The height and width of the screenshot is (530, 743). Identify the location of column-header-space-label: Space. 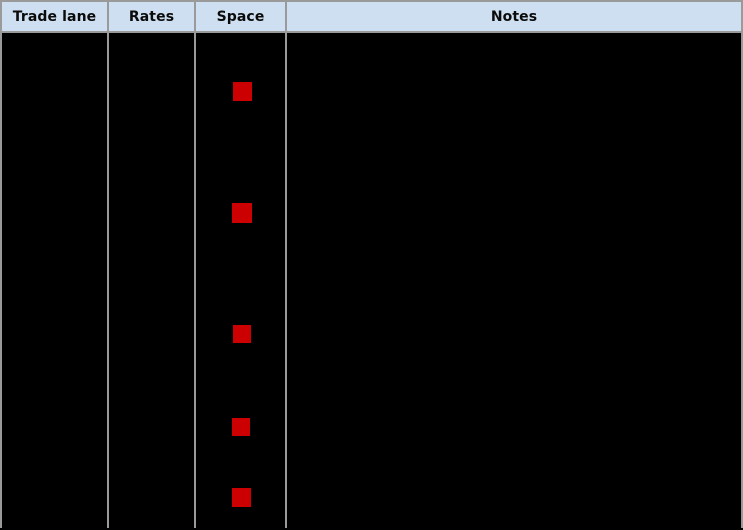
(240, 16).